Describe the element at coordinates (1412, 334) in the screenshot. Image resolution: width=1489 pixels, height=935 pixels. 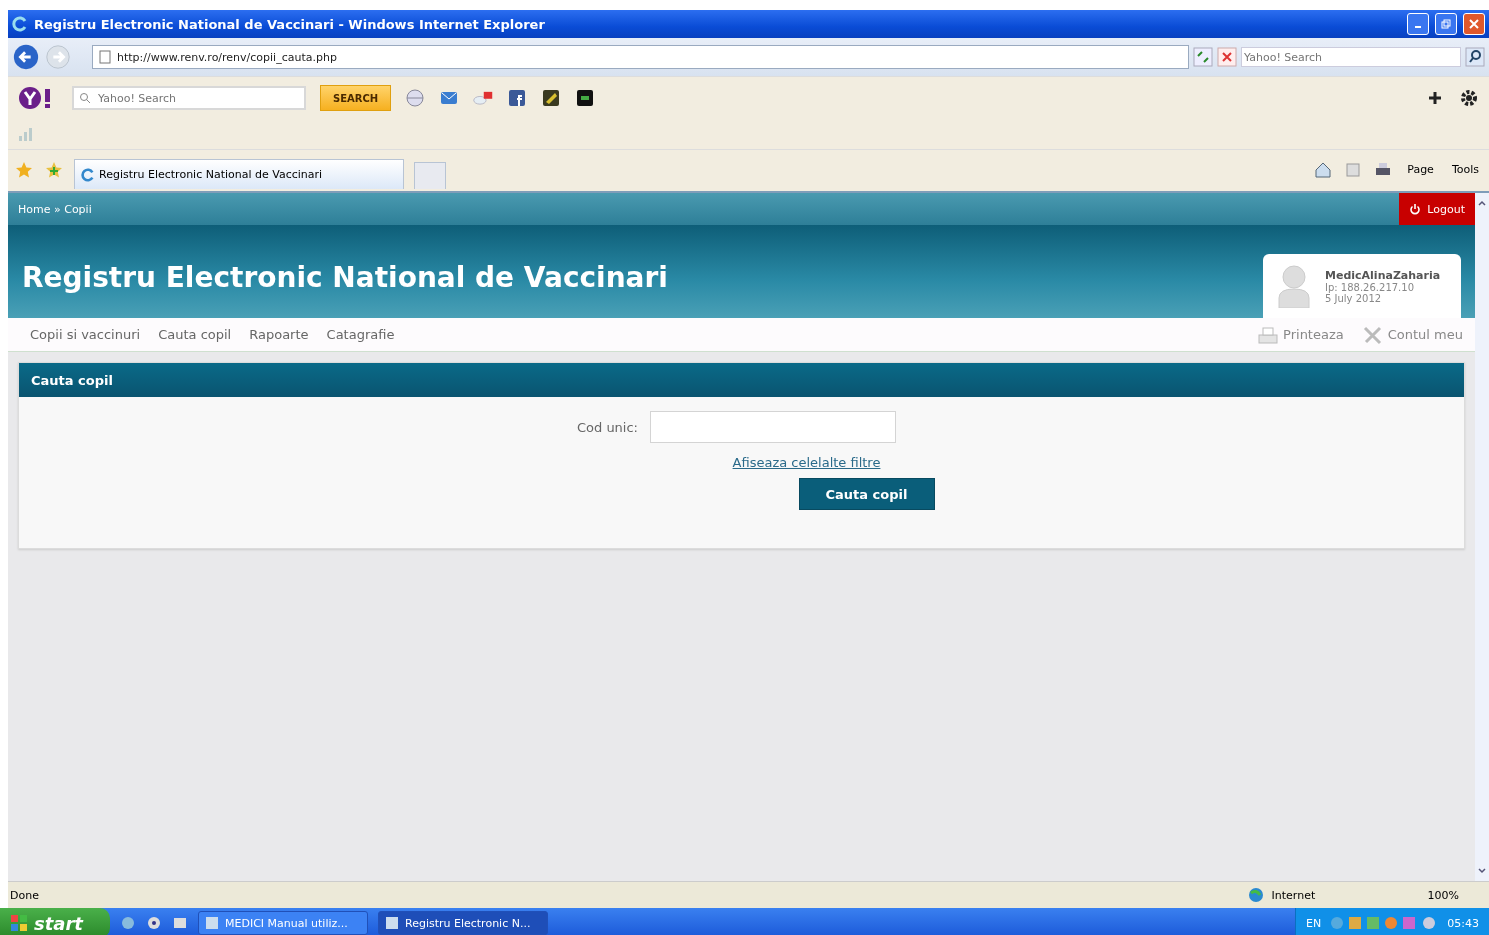
I see `action-link: Contul meu` at that location.